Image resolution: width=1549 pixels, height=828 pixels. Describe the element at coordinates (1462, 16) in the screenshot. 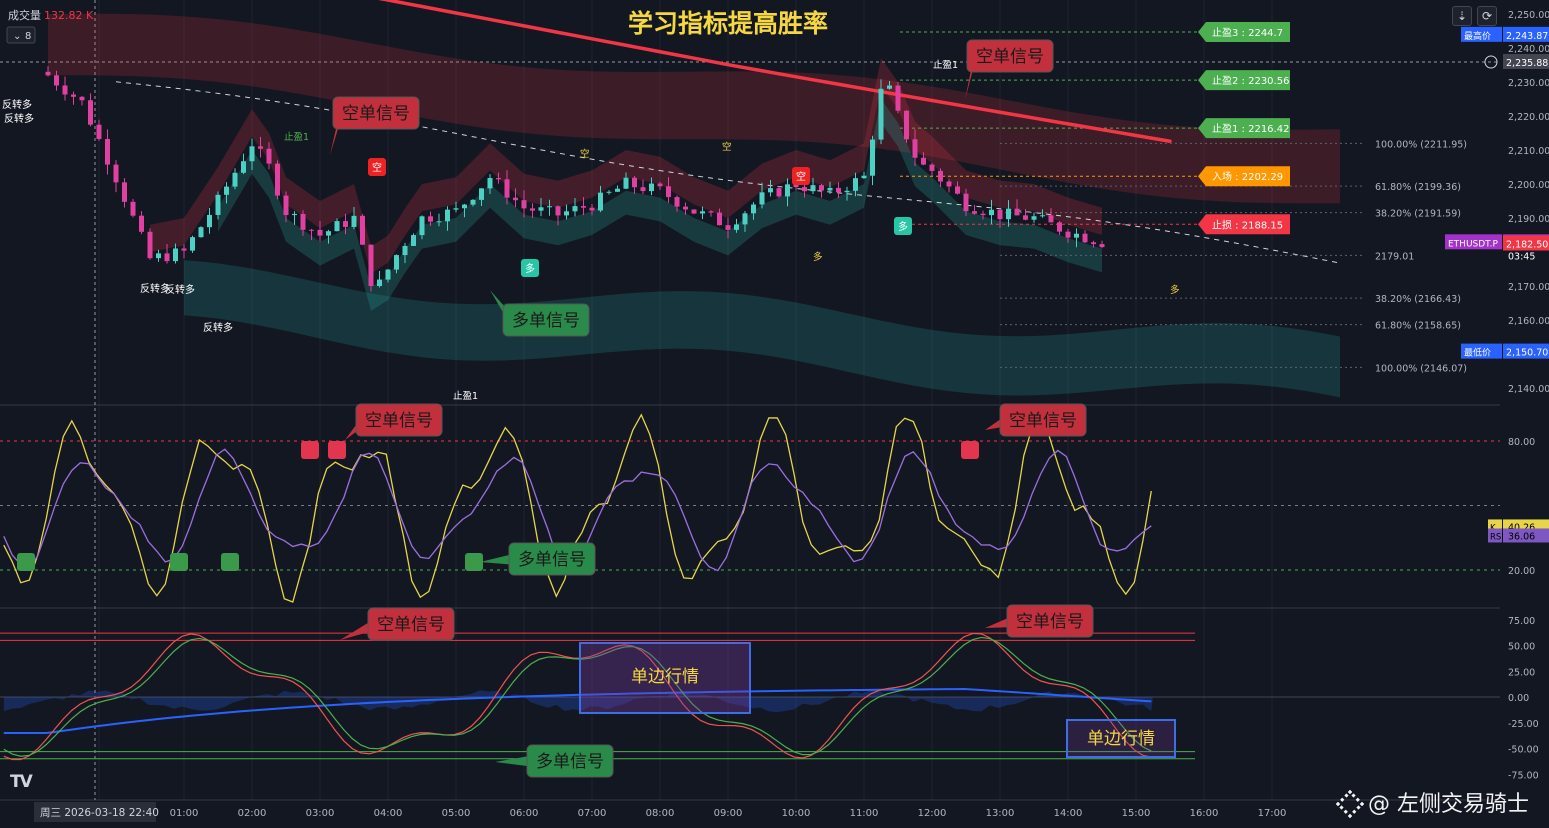

I see `download-icon: ⇣` at that location.